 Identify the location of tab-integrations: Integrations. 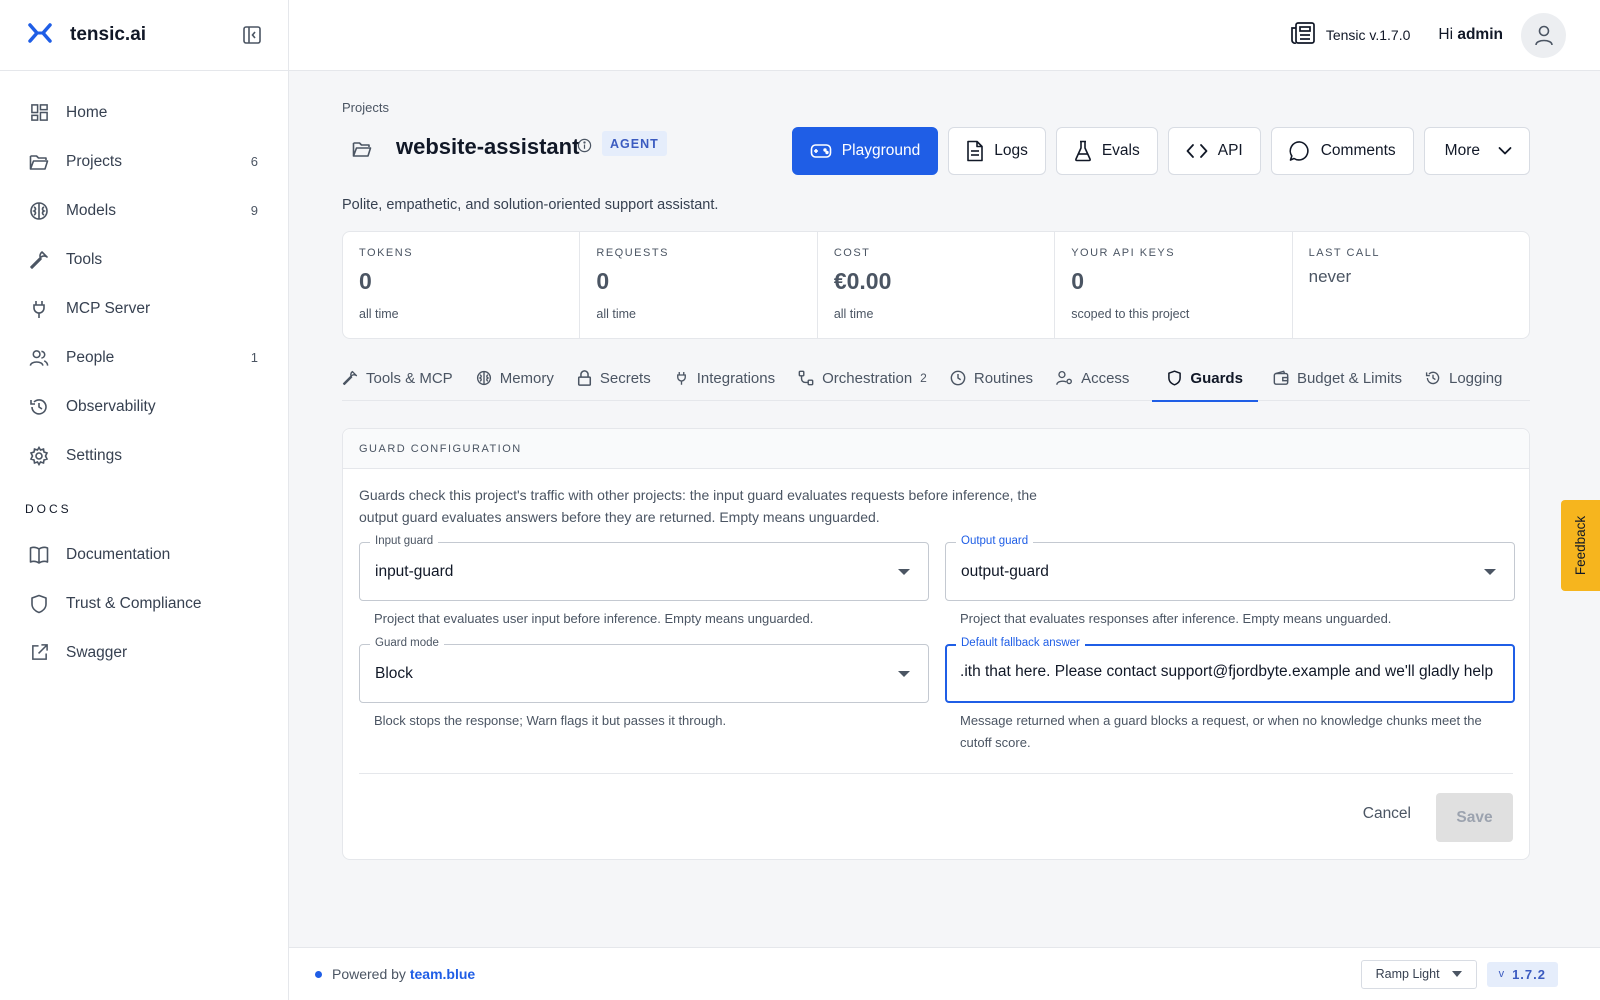
(728, 378).